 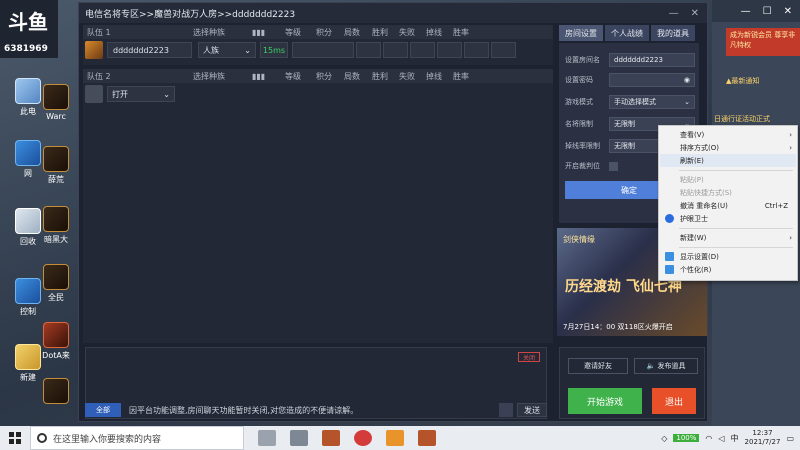 I want to click on notice-link: 日通行证活动正式, so click(x=742, y=119).